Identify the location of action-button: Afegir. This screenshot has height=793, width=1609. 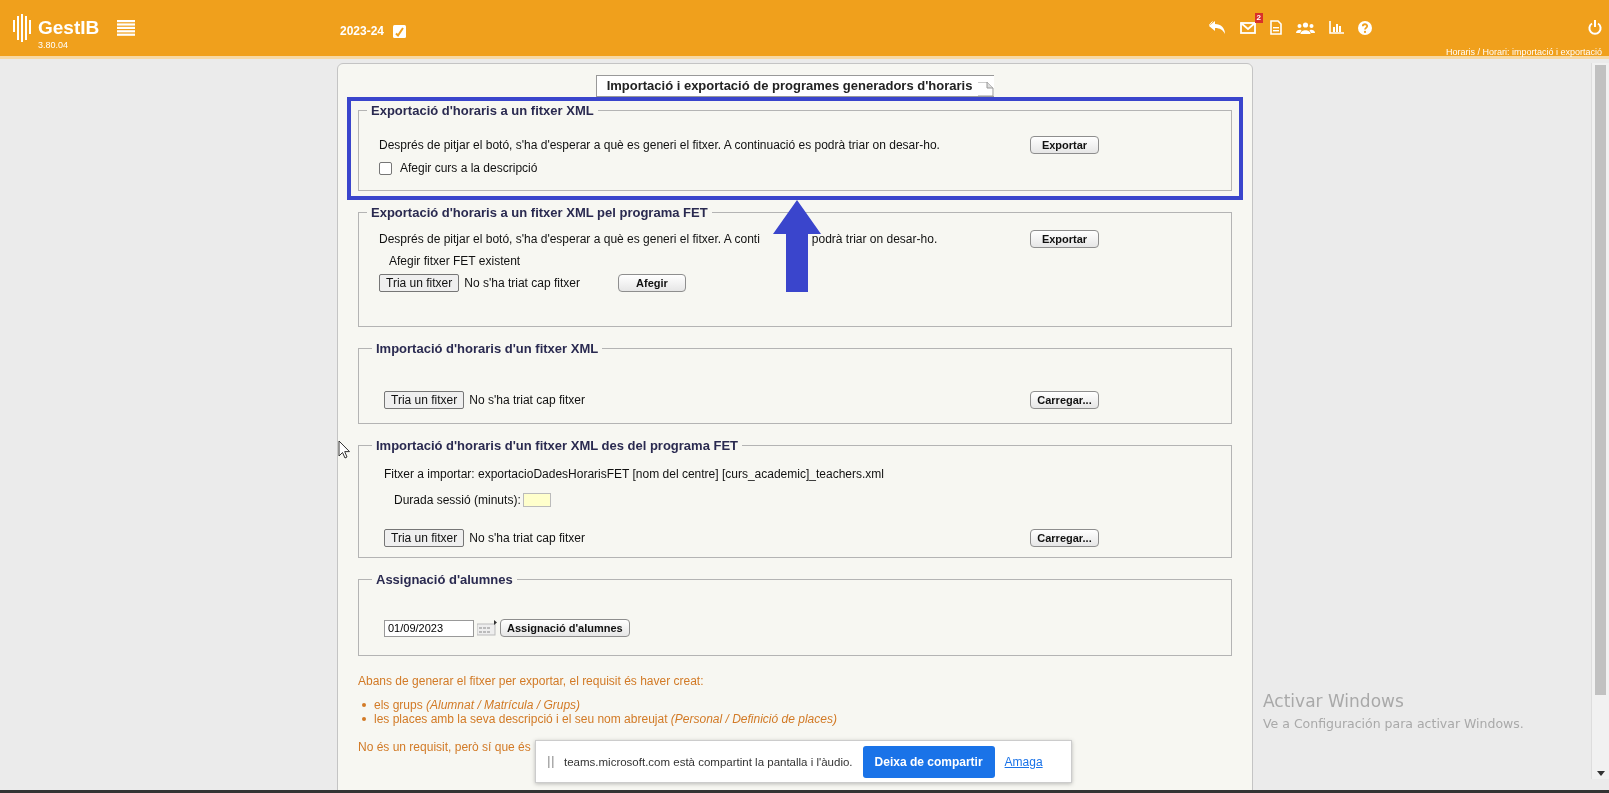
(651, 283).